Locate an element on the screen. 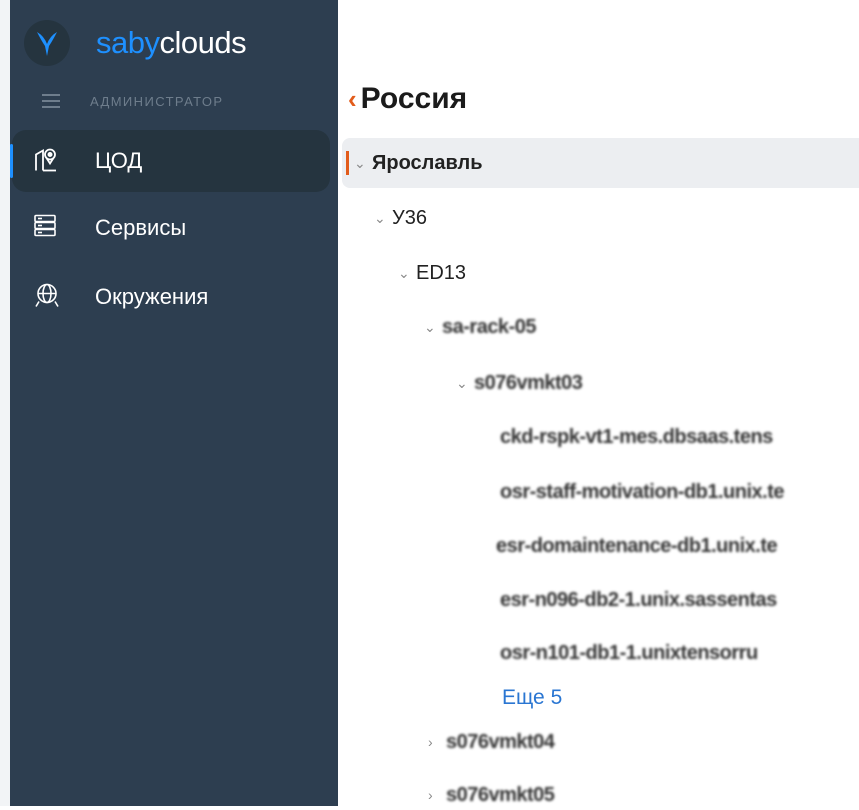 This screenshot has height=810, width=859. sidebar-item-datacenter: ЦОД is located at coordinates (170, 161).